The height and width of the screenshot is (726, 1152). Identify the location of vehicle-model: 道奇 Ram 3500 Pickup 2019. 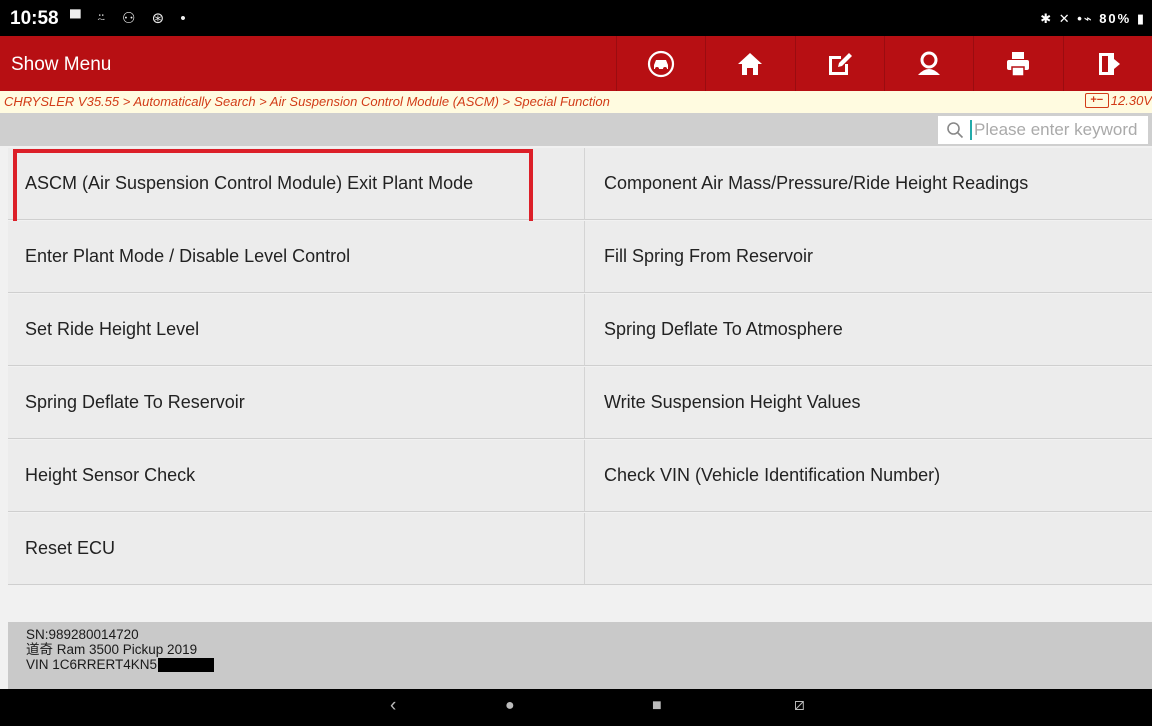
(112, 649).